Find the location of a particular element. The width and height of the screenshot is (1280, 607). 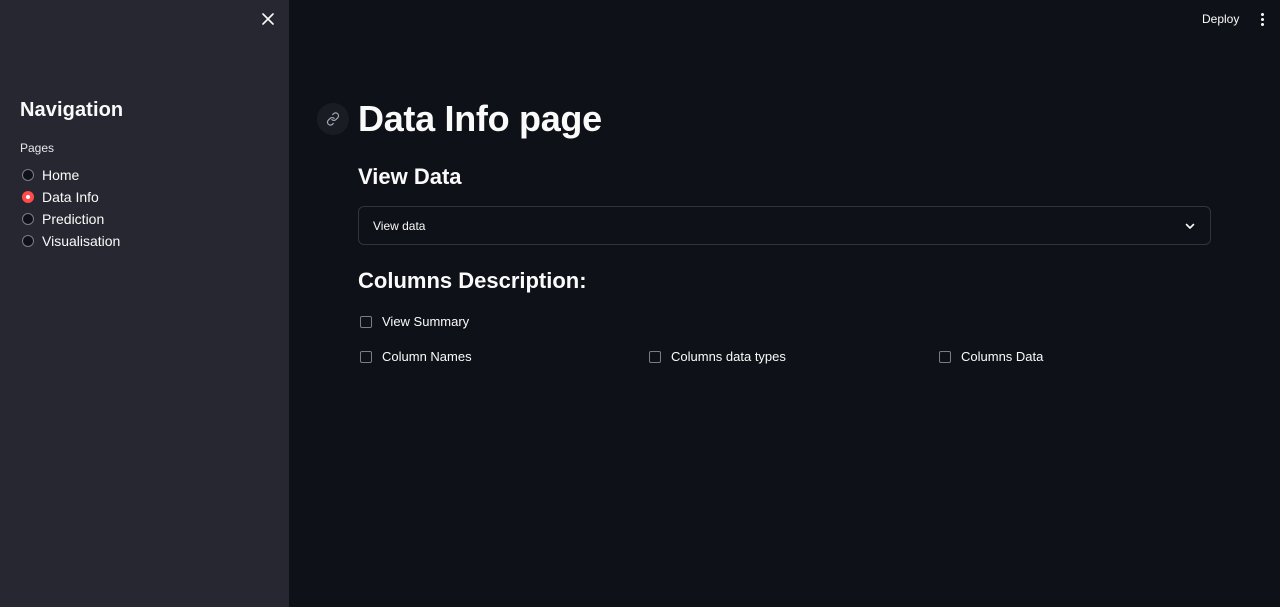

heading-anchor-link is located at coordinates (333, 119).